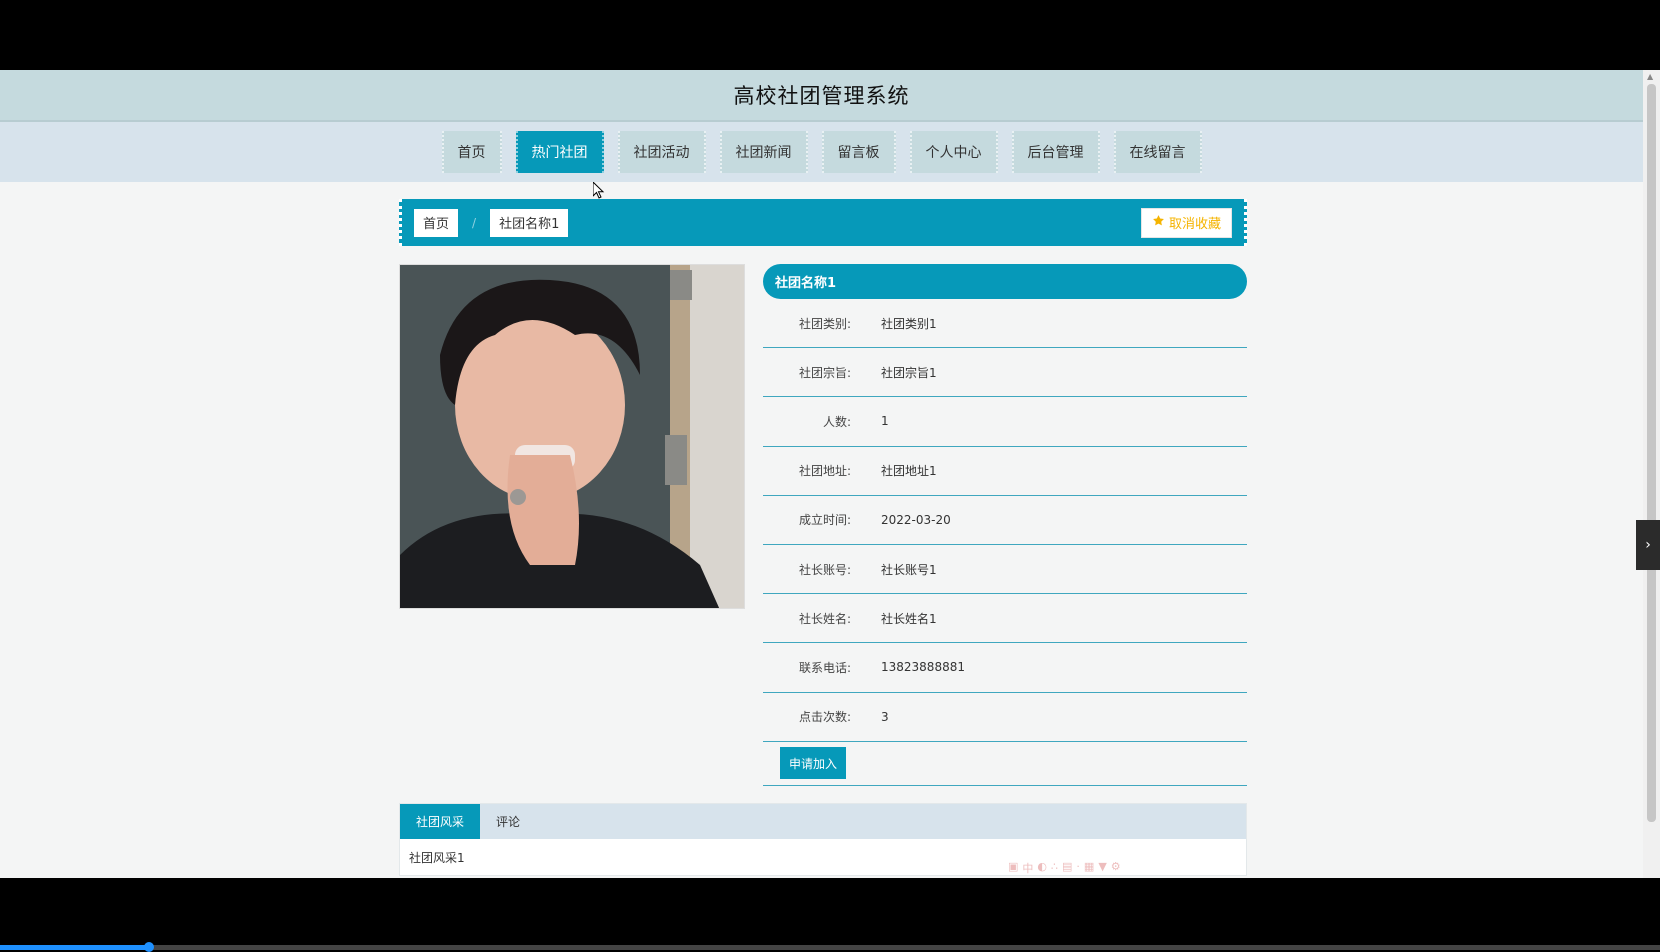 This screenshot has height=952, width=1660. I want to click on info-row-address: 社团地址: 社团地址1, so click(1005, 471).